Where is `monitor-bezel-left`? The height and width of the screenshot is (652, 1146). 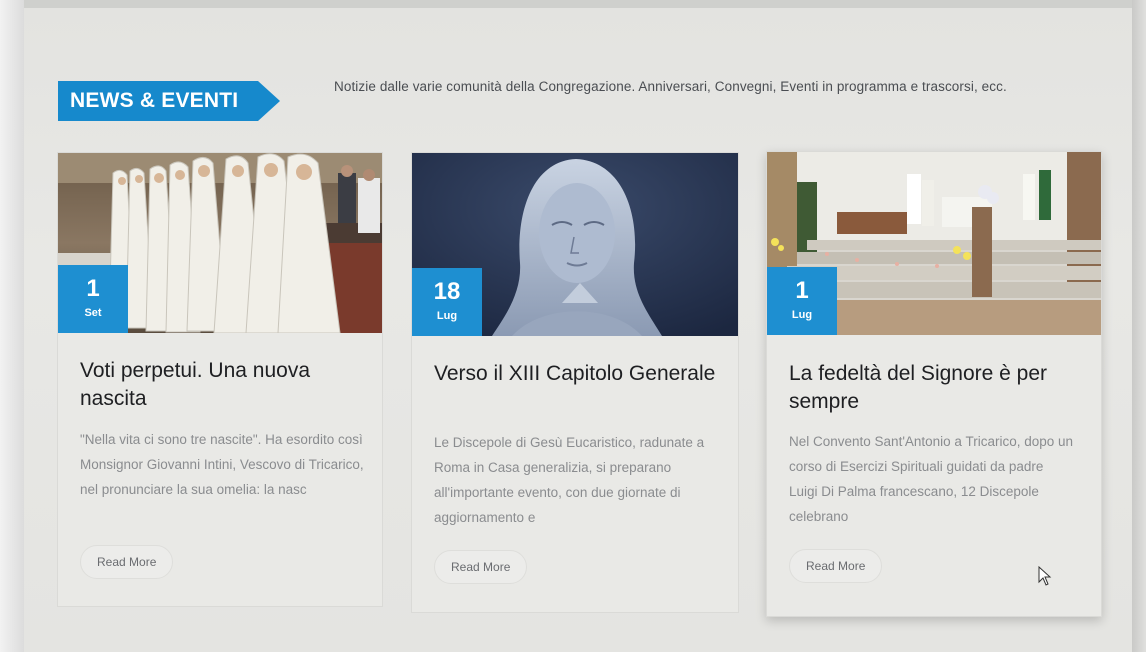
monitor-bezel-left is located at coordinates (12, 326).